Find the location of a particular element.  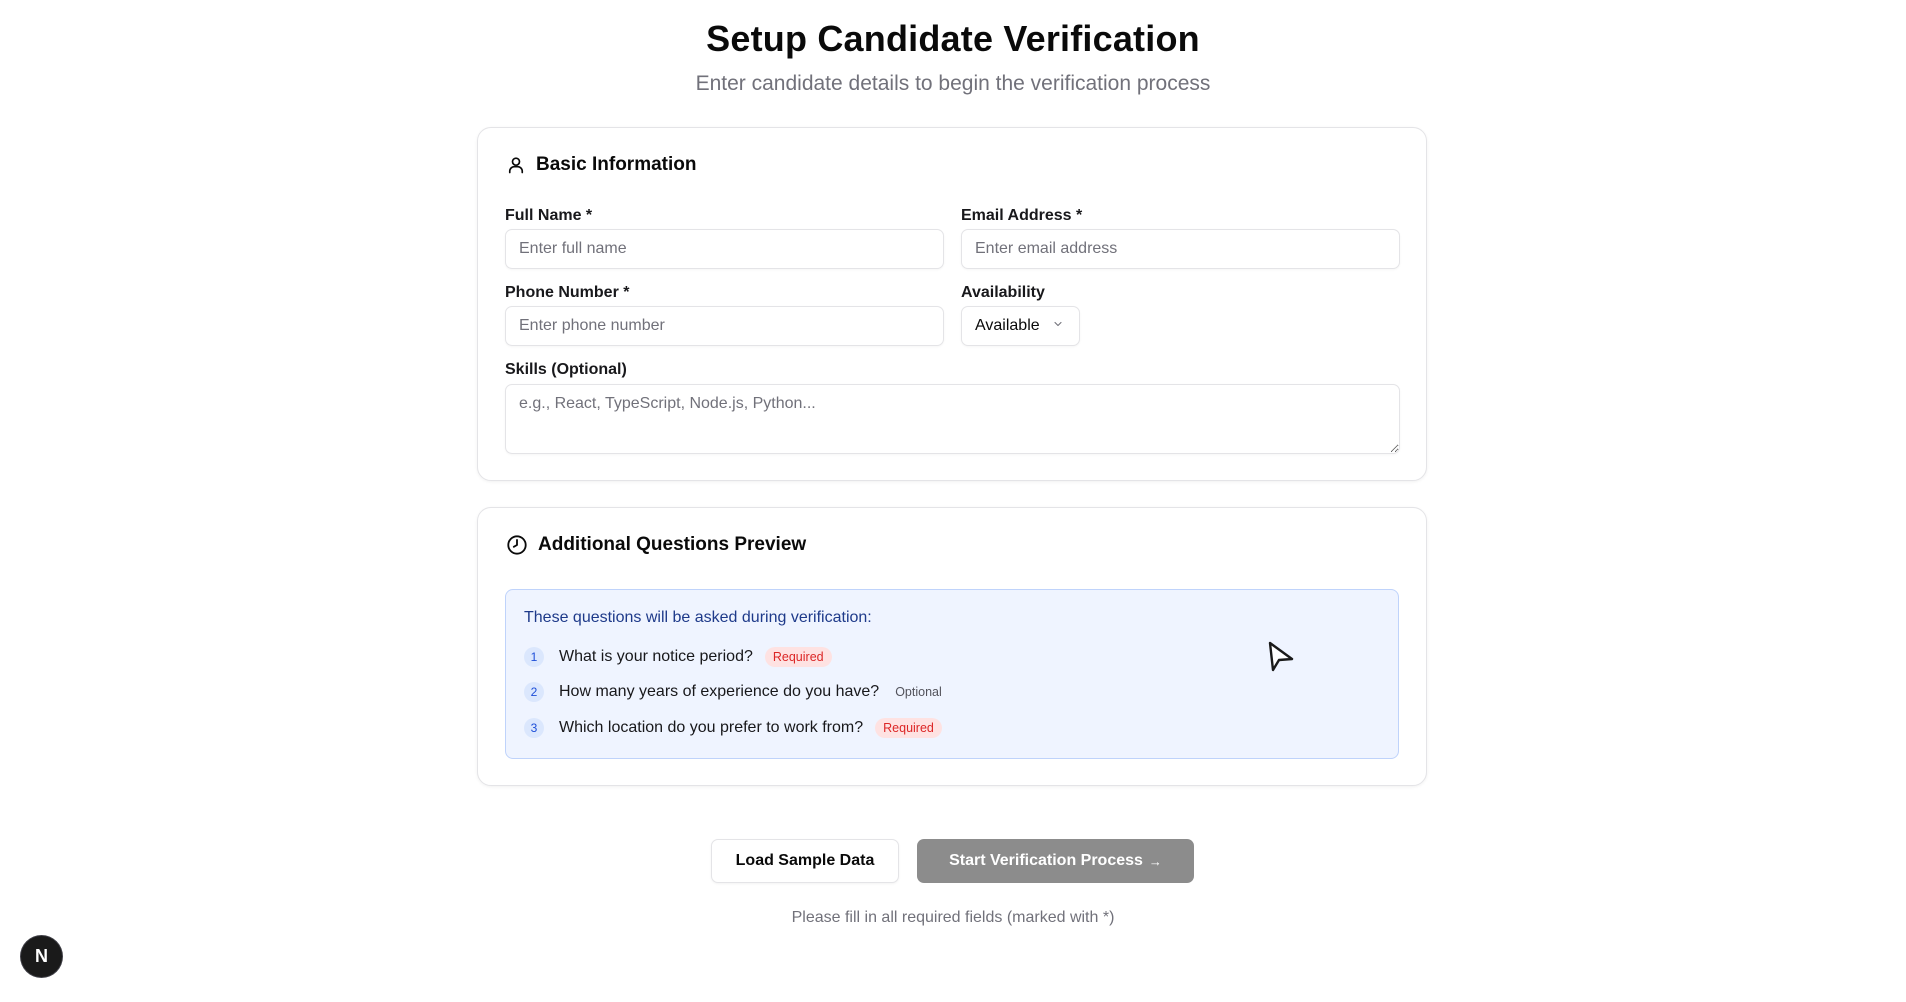

mouse-pointer-icon is located at coordinates (1281, 658).